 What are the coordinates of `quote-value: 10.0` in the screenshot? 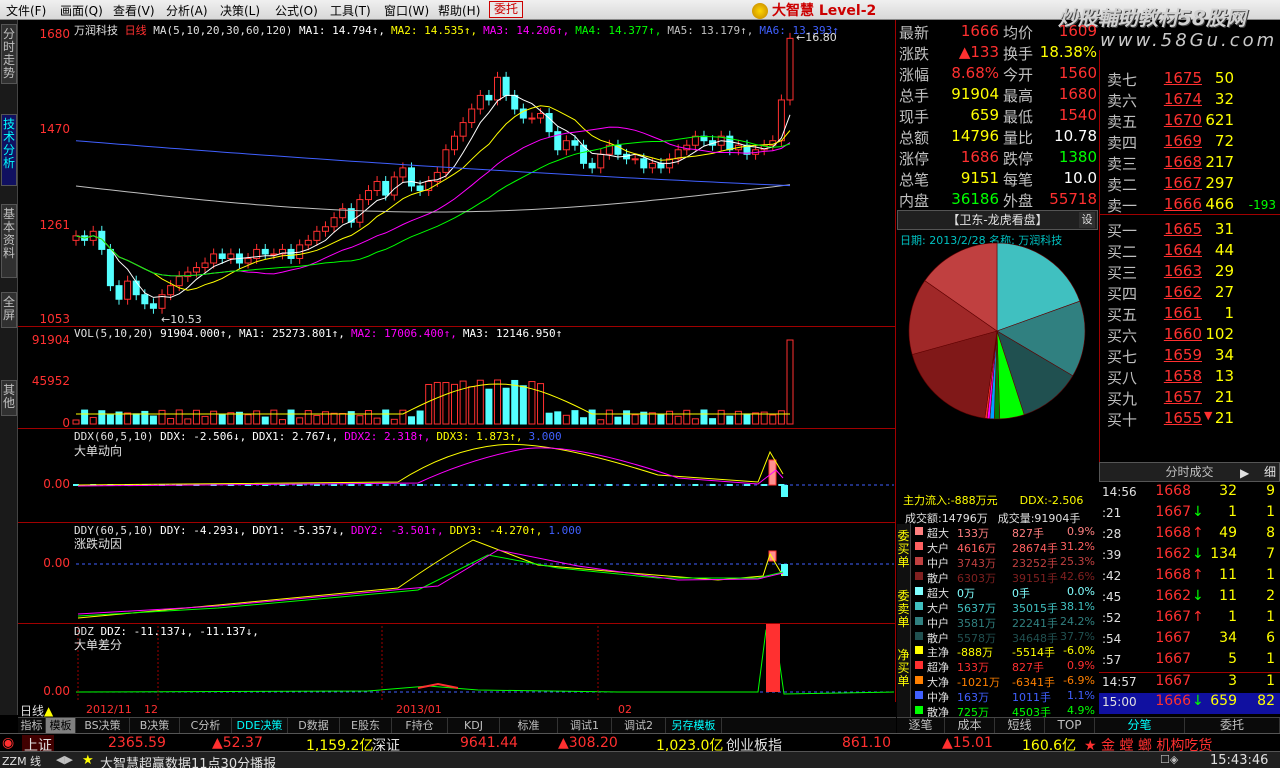 It's located at (1080, 178).